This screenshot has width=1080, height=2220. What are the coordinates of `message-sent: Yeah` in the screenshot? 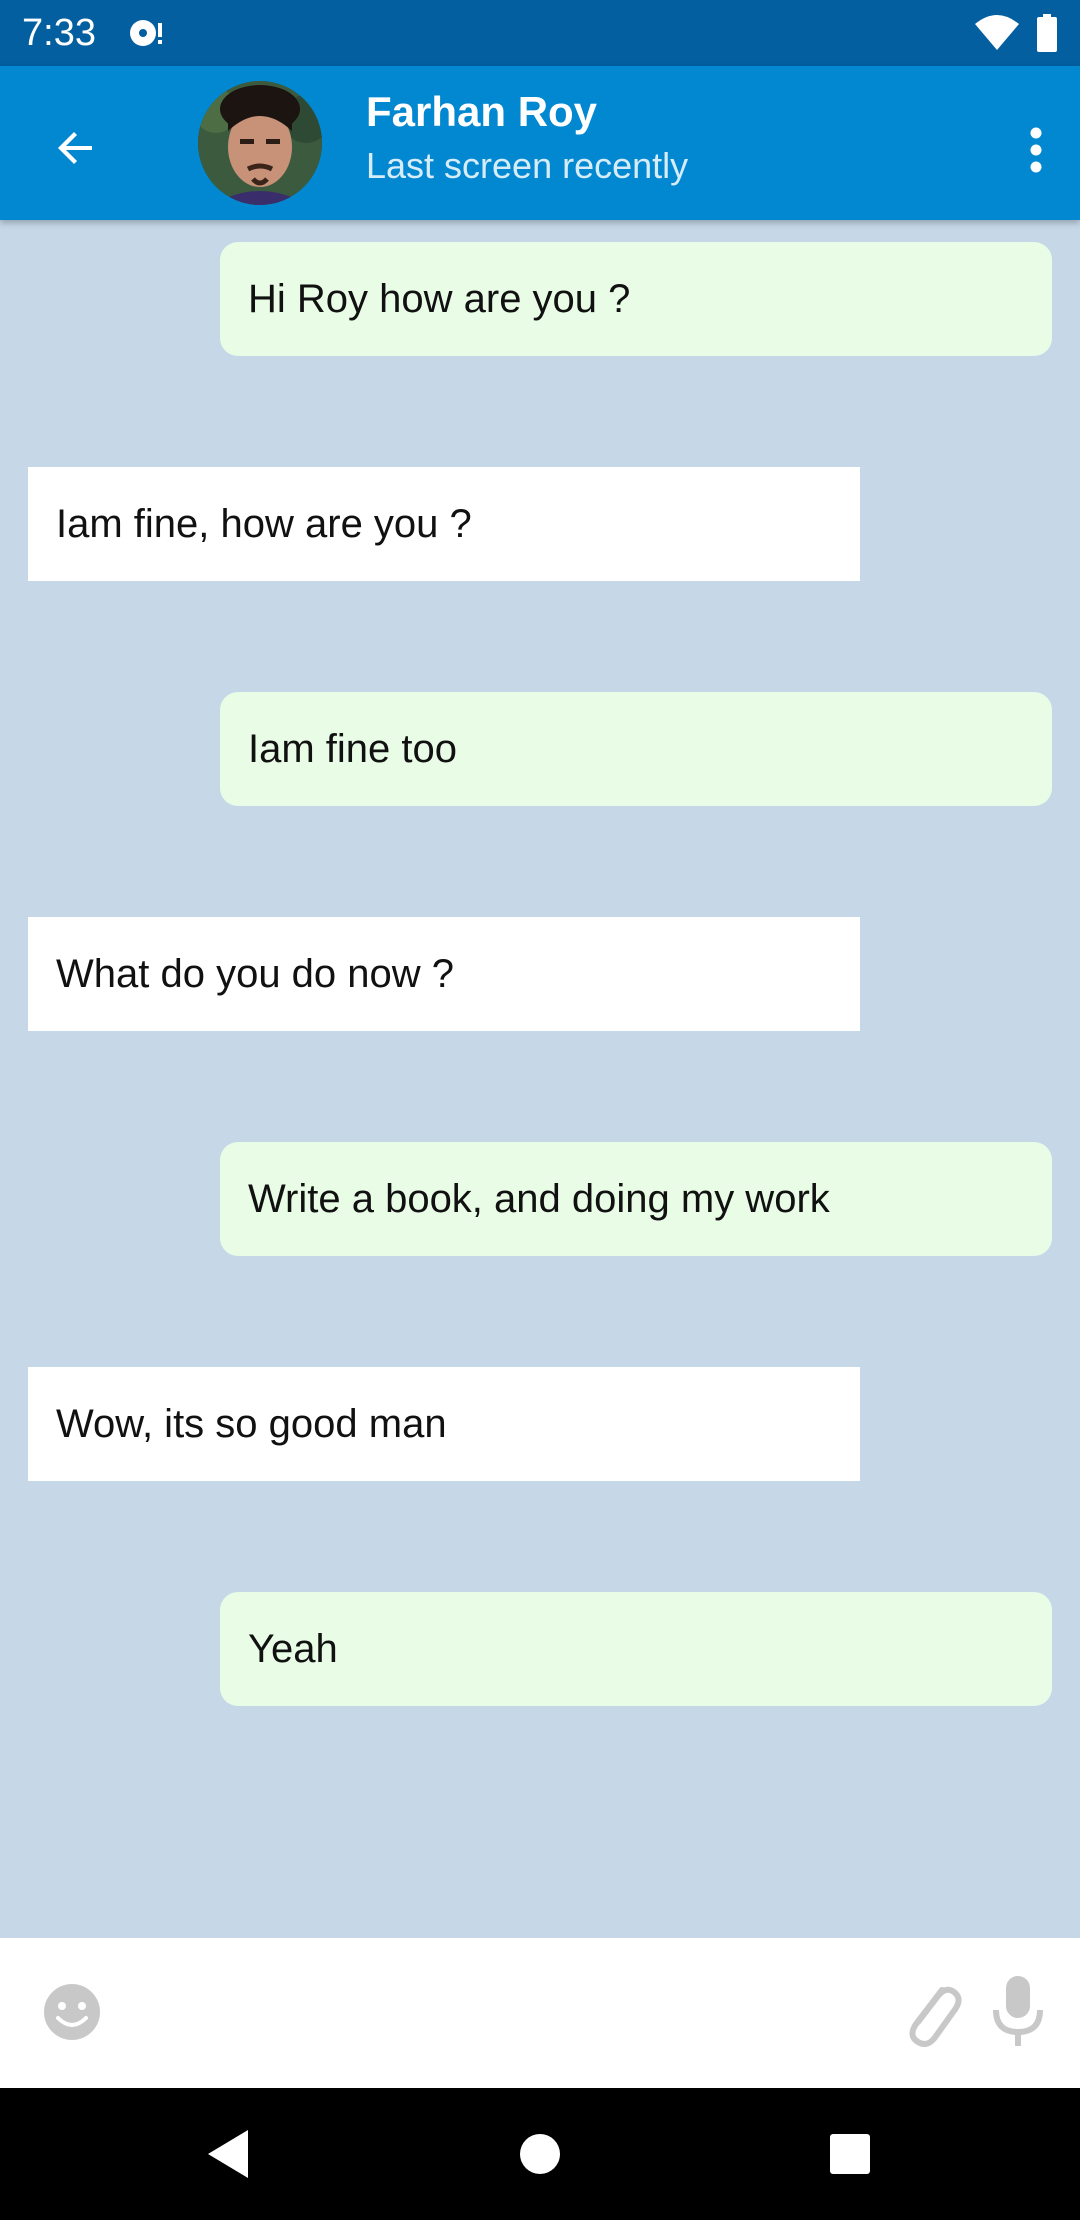 It's located at (636, 1649).